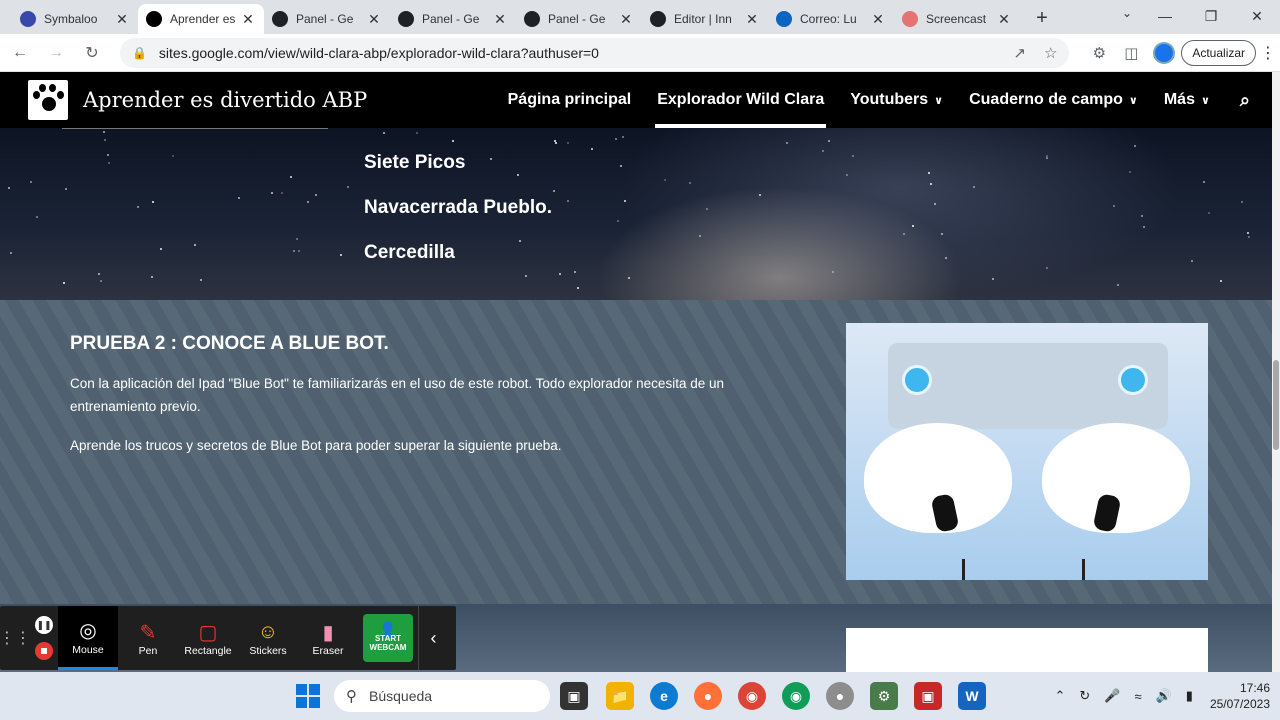 This screenshot has width=1280, height=720. I want to click on tool-rectangle-button: ▢ Rectangle, so click(208, 638).